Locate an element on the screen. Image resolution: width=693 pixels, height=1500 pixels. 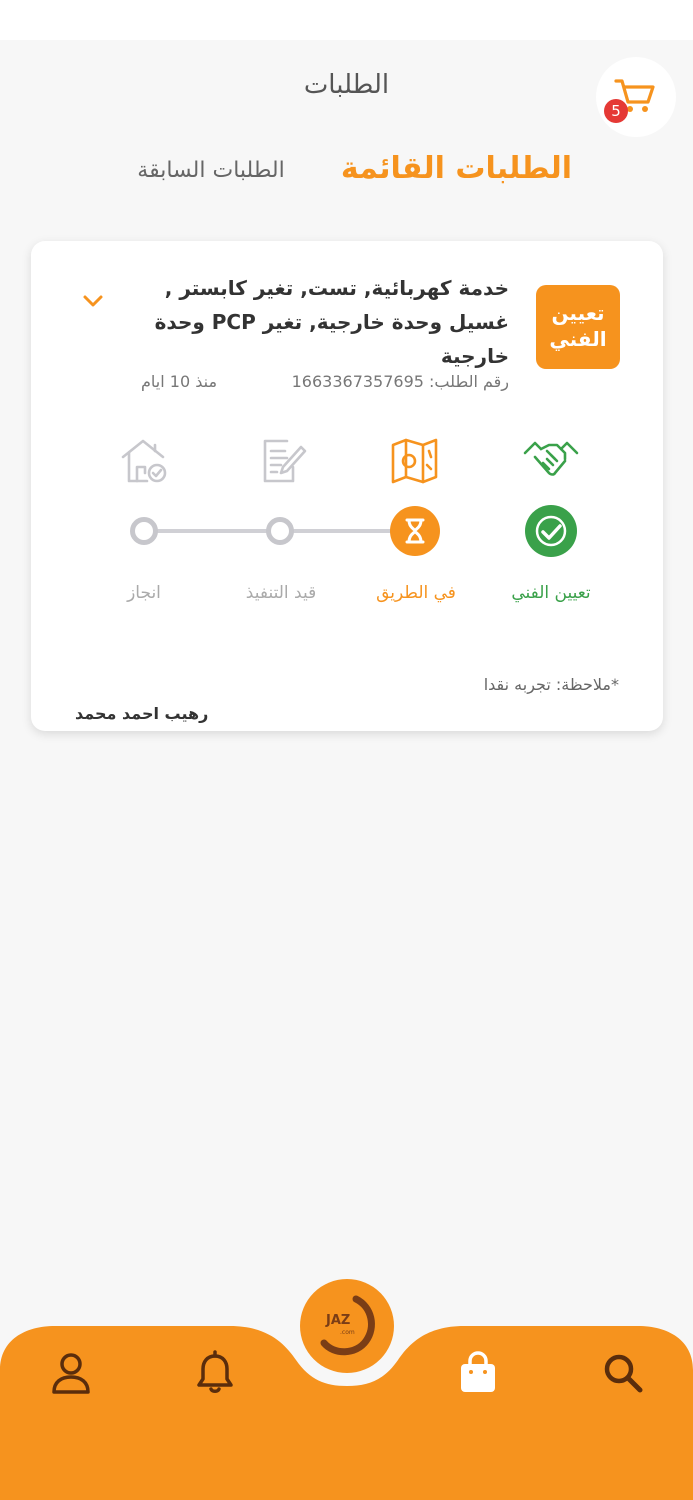
order-age: منذ 10 ايام is located at coordinates (179, 381).